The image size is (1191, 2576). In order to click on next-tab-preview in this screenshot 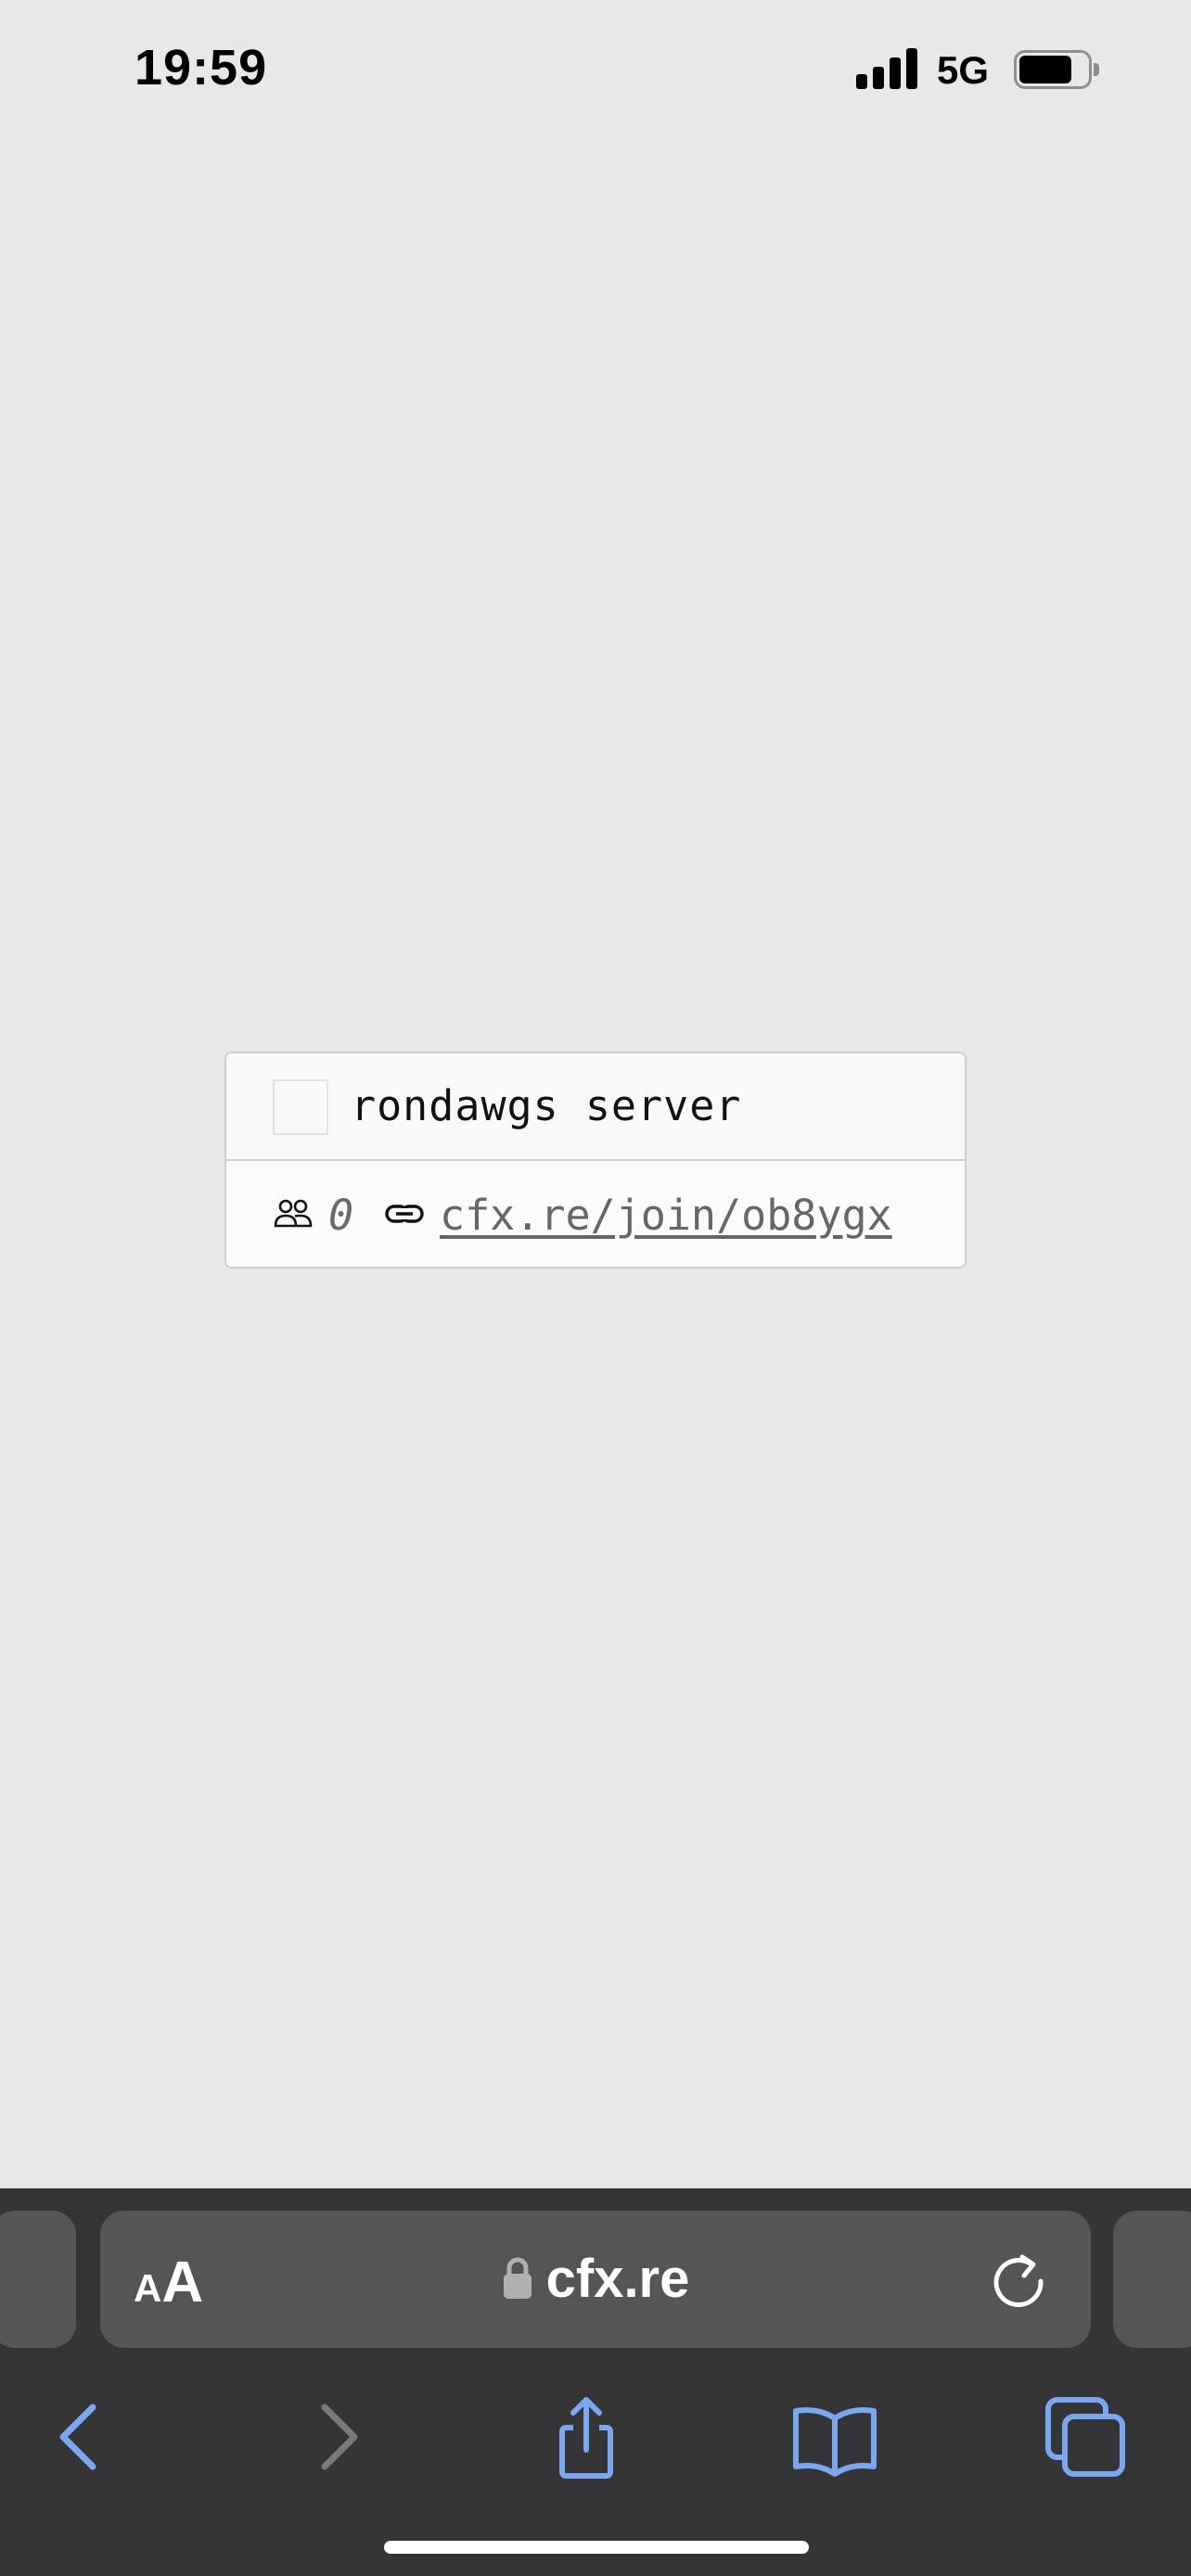, I will do `click(1152, 2279)`.